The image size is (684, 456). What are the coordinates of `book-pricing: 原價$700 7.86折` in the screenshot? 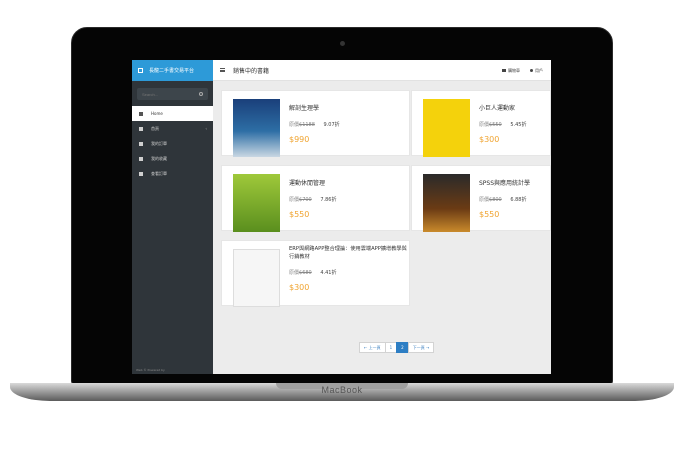 It's located at (312, 199).